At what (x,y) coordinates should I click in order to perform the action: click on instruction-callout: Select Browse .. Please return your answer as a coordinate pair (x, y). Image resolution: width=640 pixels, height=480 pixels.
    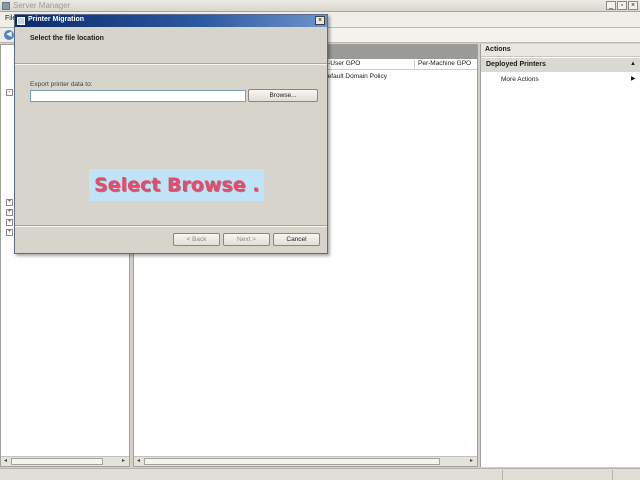
    Looking at the image, I should click on (176, 185).